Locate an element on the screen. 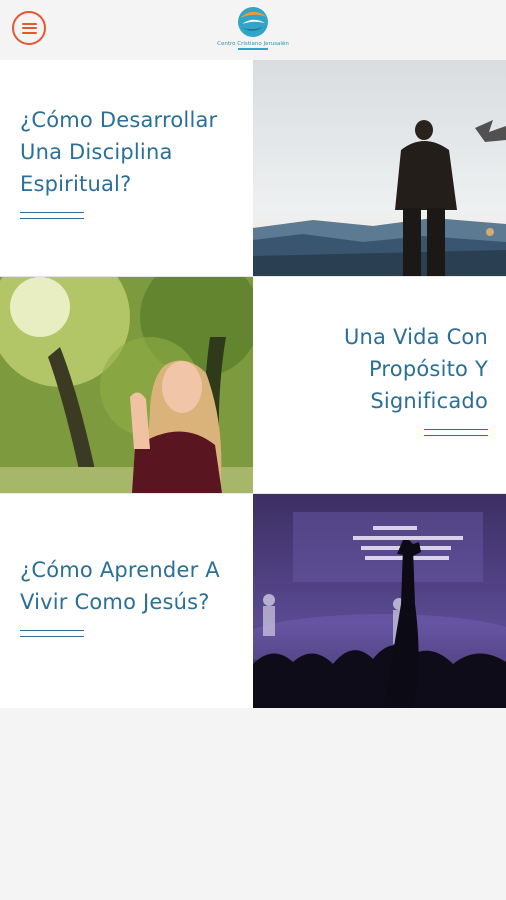 This screenshot has width=506, height=900. man-on-mountain-image is located at coordinates (379, 168).